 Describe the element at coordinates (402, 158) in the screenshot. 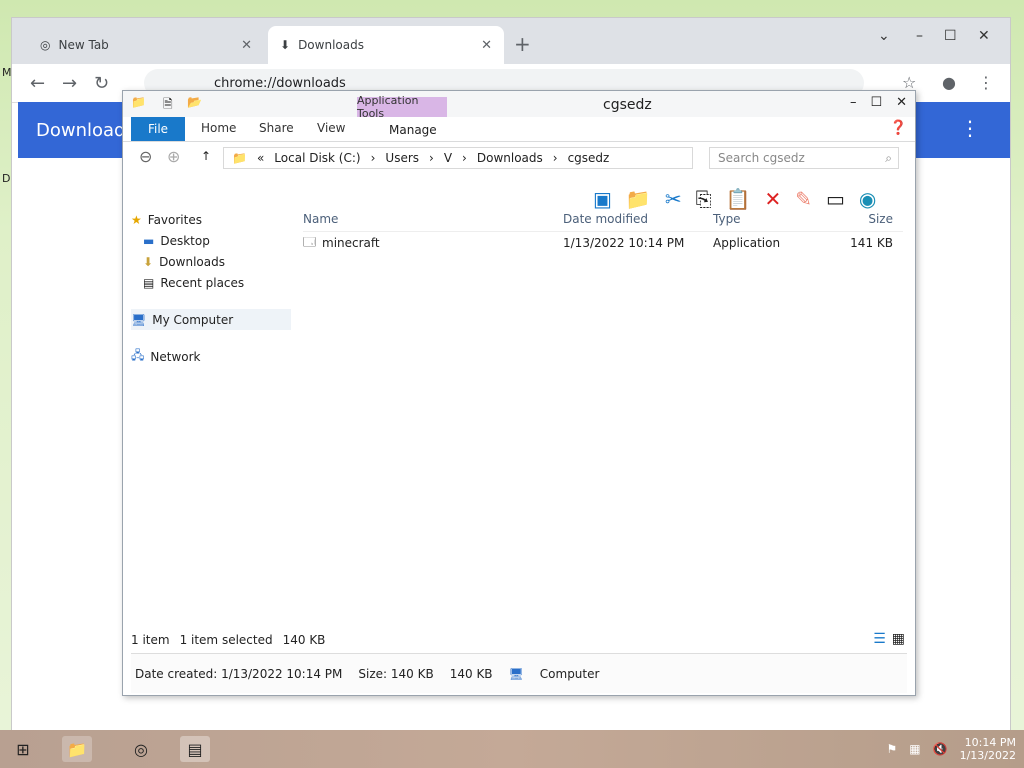

I see `breadcrumb-item: Users` at that location.